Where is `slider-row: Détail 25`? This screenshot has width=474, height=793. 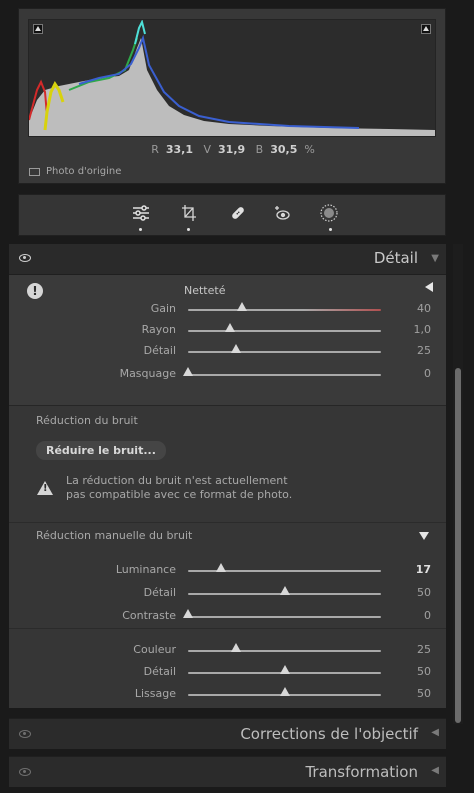 slider-row: Détail 25 is located at coordinates (227, 352).